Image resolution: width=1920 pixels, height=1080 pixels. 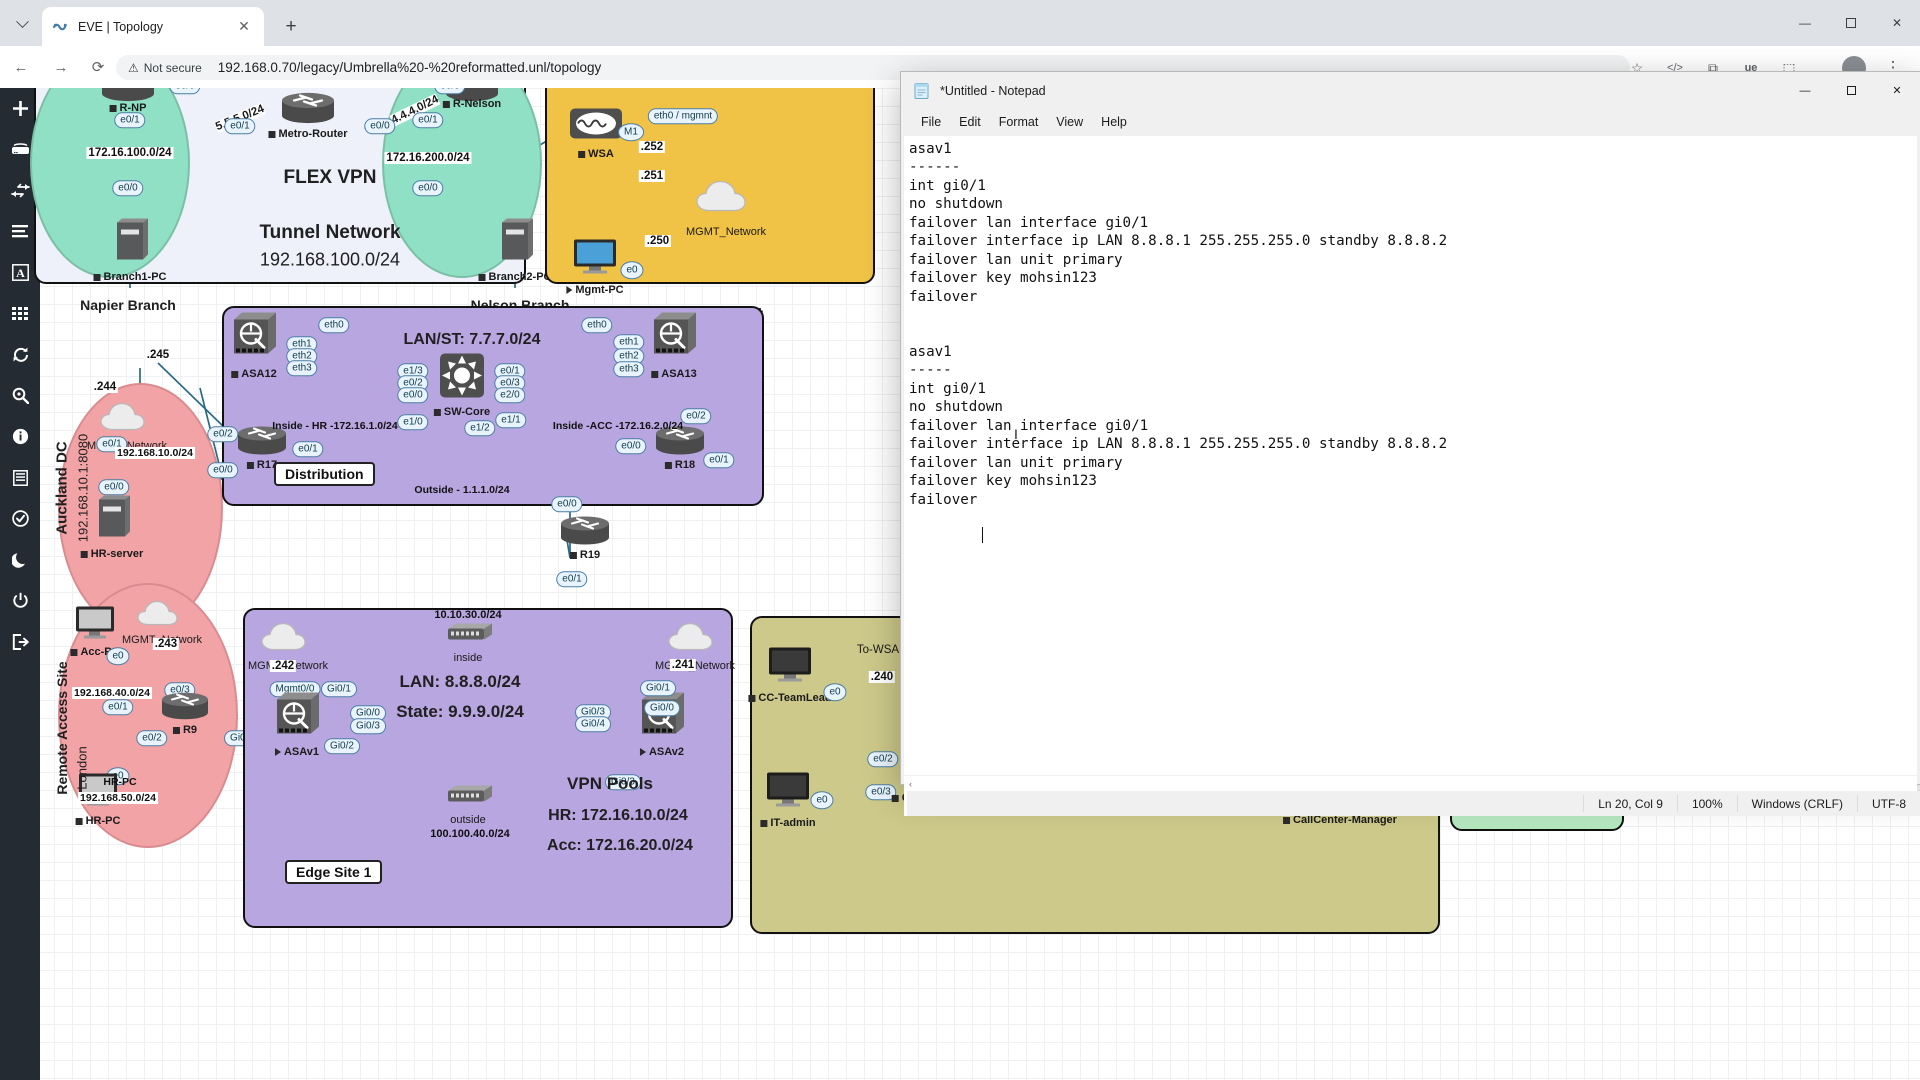 I want to click on edge-site-zone-title: Edge Site 1, so click(x=334, y=872).